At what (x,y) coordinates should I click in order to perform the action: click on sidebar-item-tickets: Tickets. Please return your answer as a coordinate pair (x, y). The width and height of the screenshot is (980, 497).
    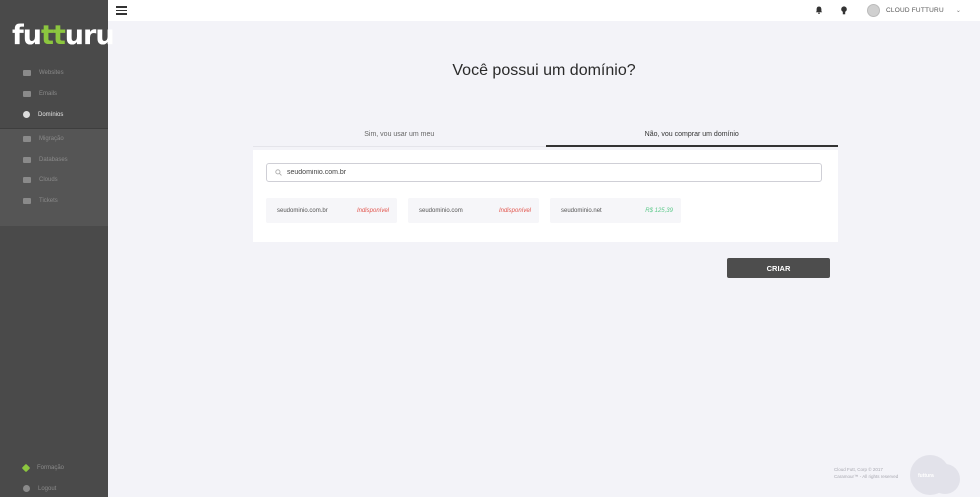
    Looking at the image, I should click on (54, 201).